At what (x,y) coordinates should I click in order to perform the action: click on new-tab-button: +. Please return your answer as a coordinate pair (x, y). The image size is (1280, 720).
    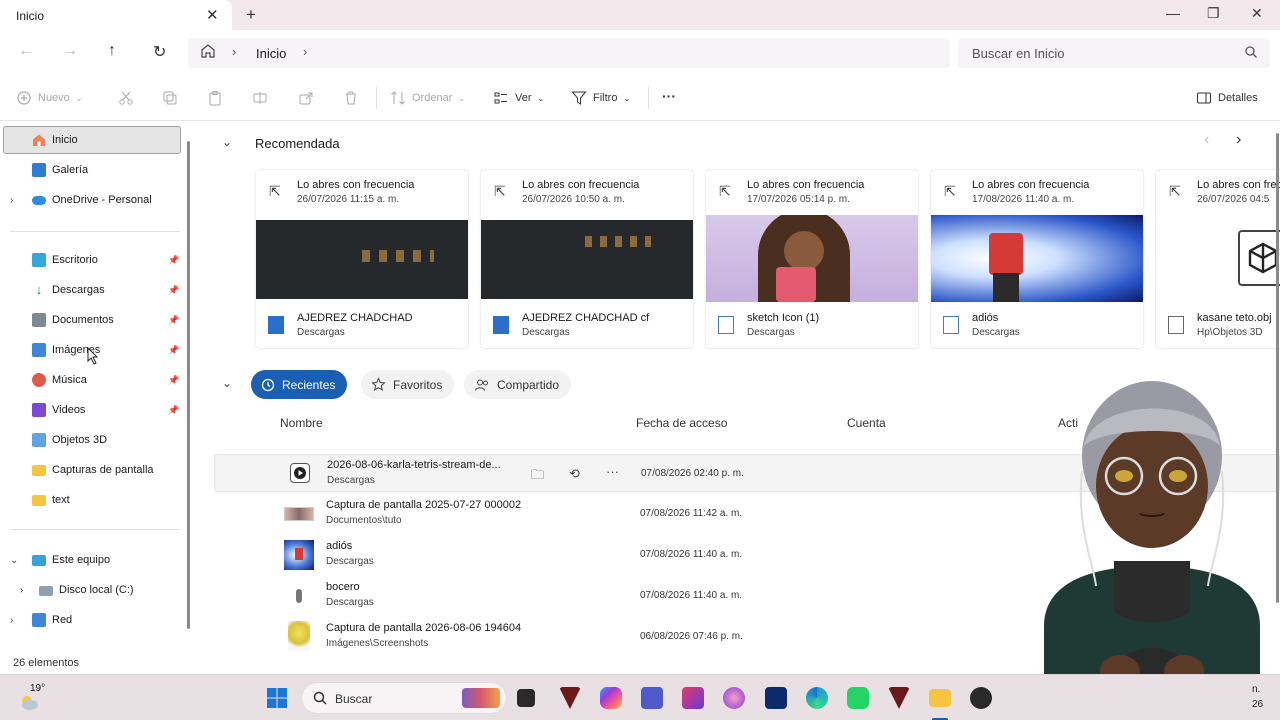
    Looking at the image, I should click on (251, 15).